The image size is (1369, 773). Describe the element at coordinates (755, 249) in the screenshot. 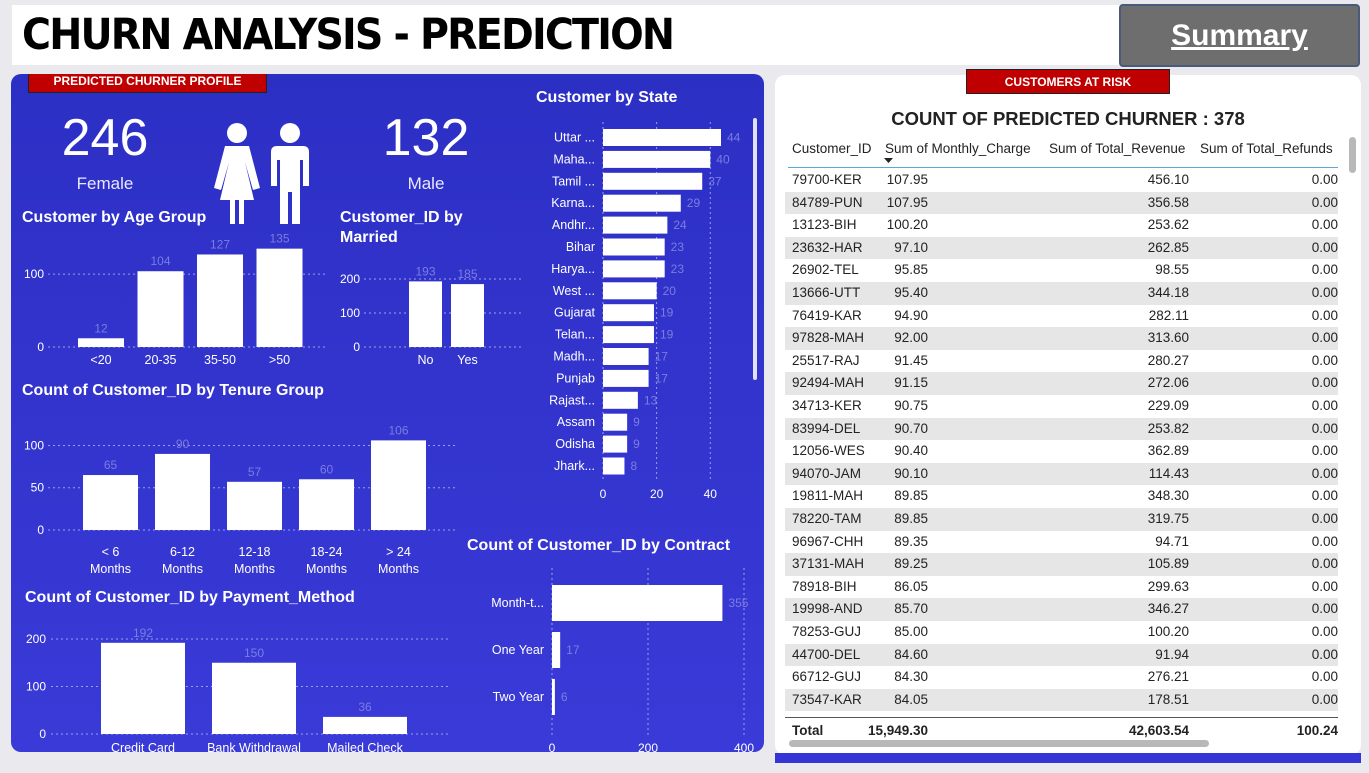

I see `state-chart-scrollbar` at that location.